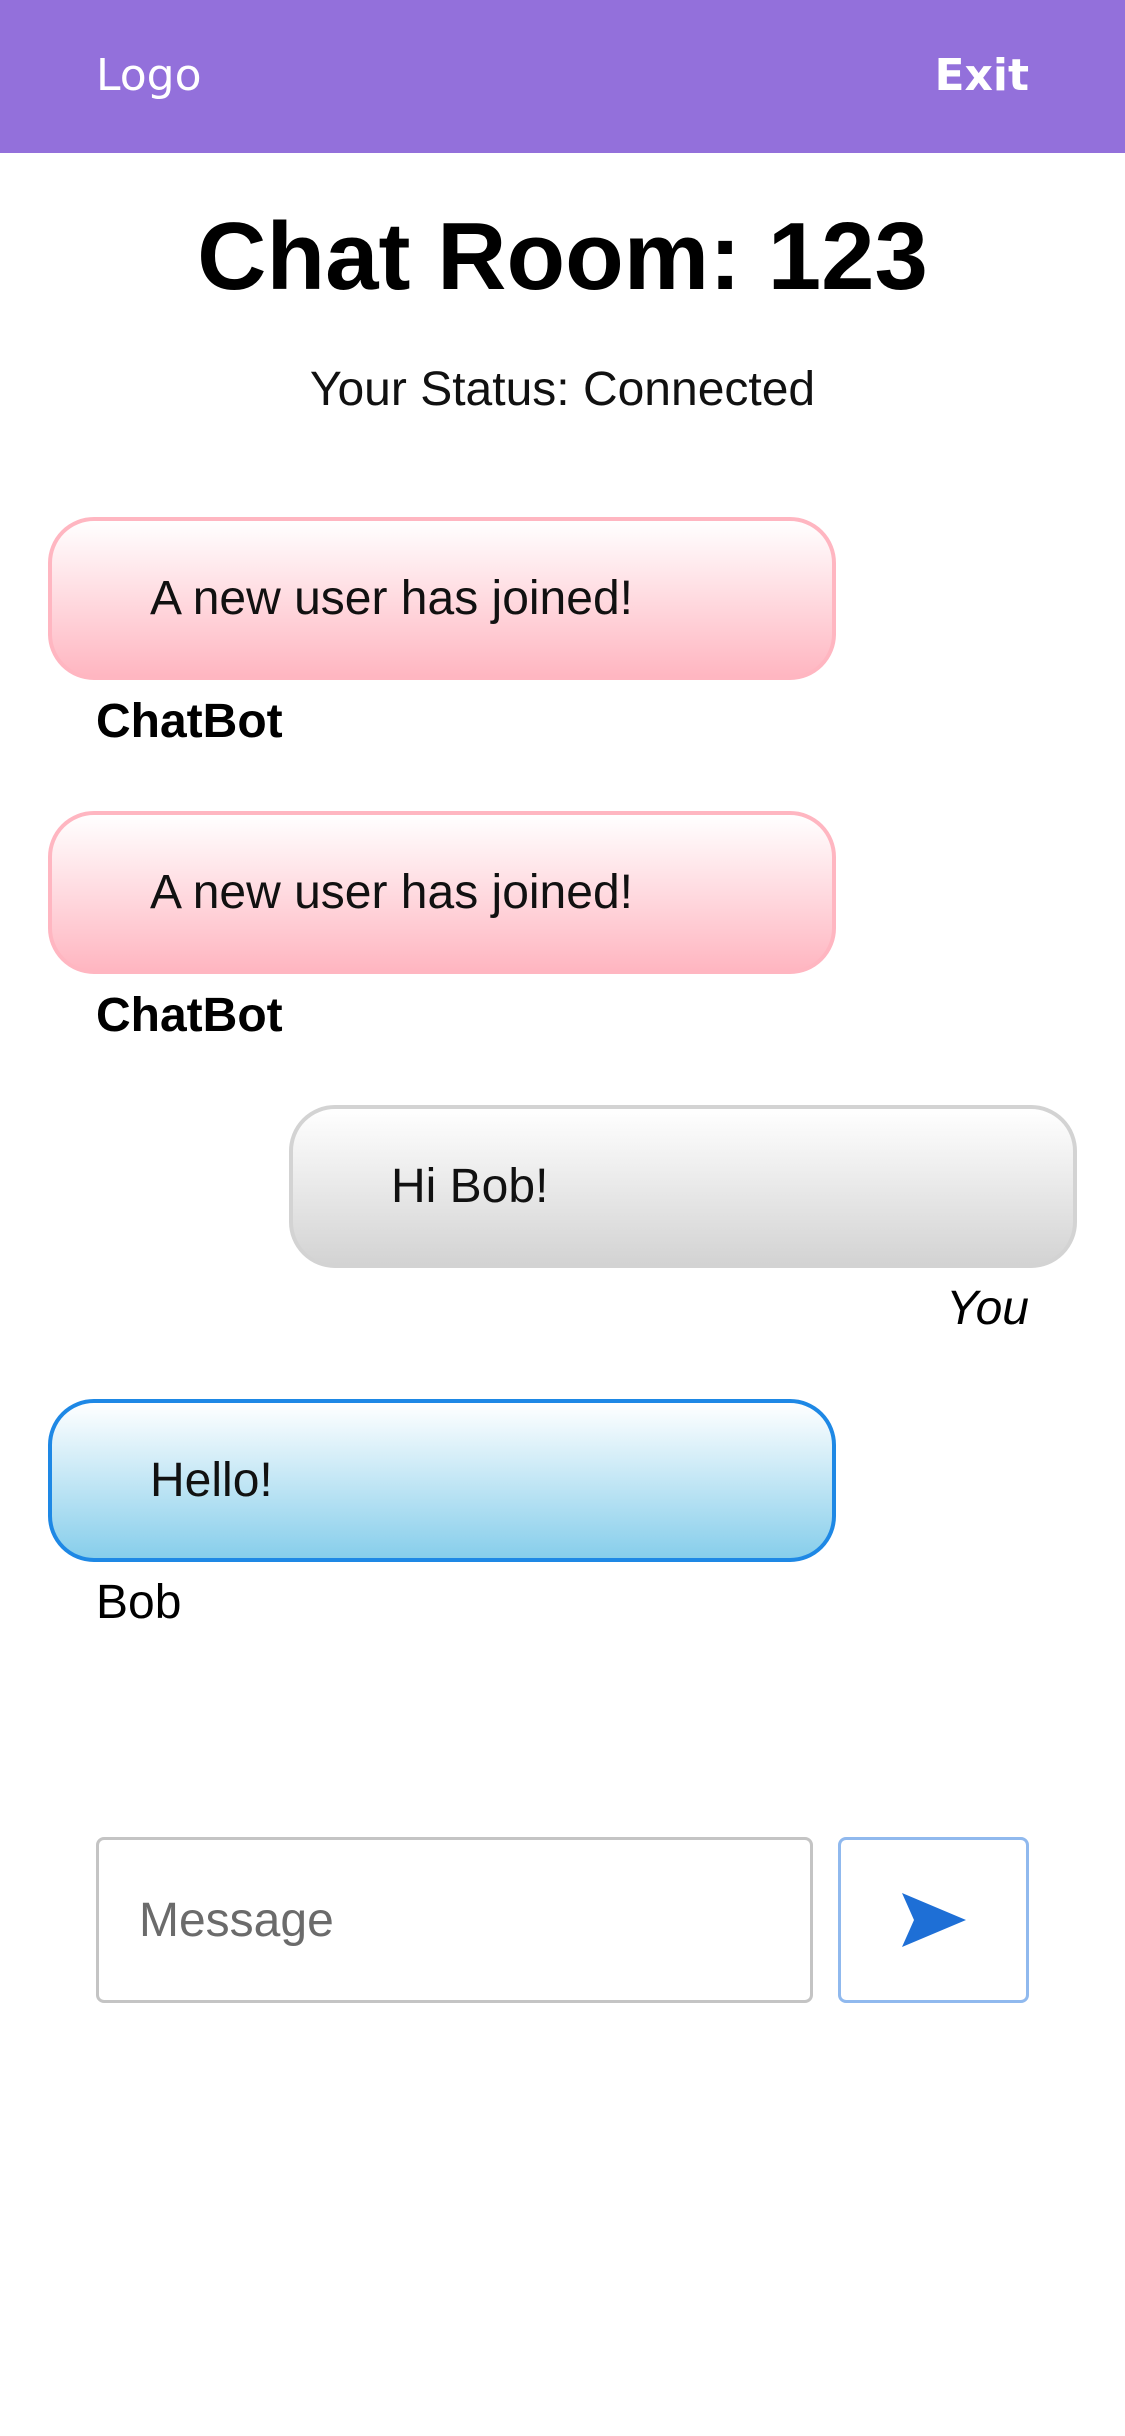 The image size is (1125, 2436). I want to click on logo: Logo, so click(149, 76).